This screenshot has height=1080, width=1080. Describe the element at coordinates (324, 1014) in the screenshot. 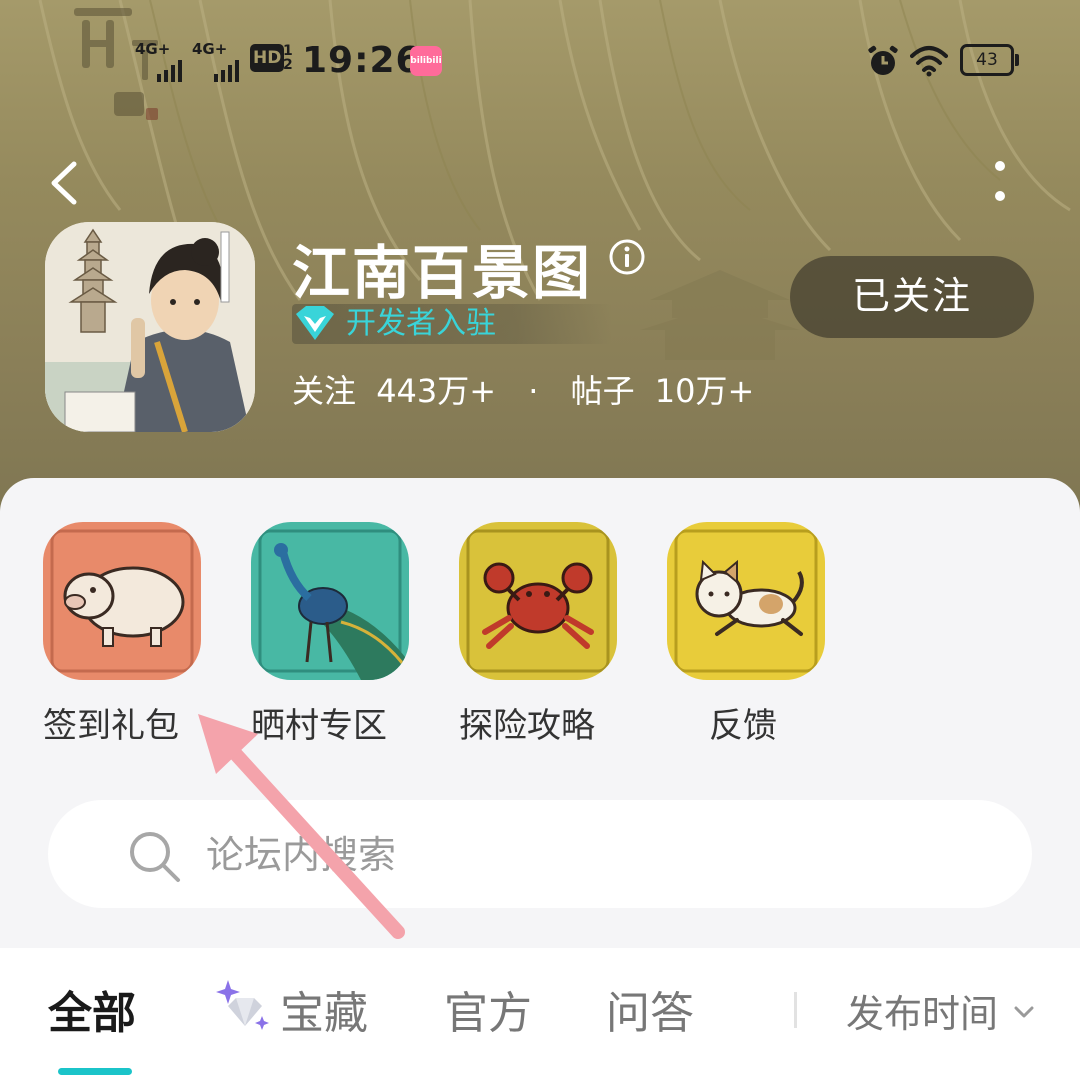

I see `tab-treasure: 宝藏` at that location.